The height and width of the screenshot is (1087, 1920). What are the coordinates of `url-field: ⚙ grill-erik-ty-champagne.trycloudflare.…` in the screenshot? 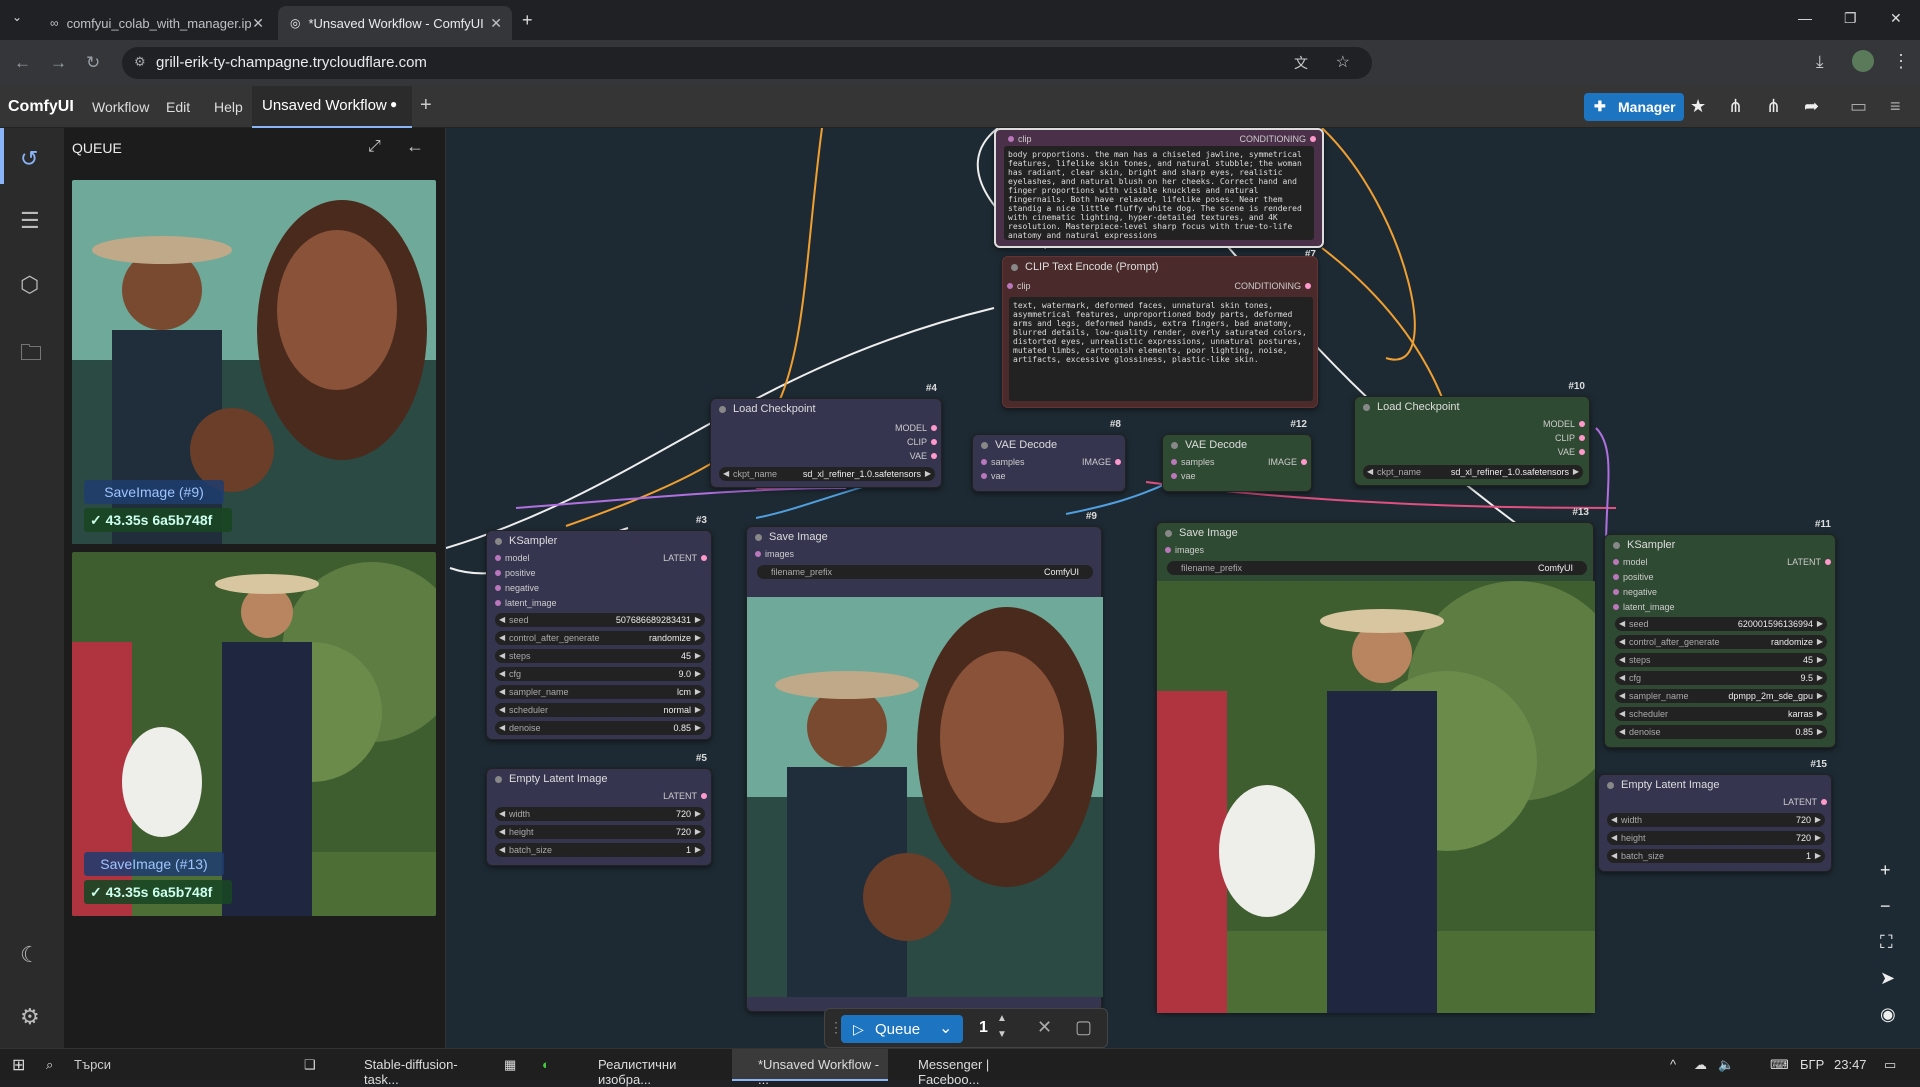 It's located at (747, 63).